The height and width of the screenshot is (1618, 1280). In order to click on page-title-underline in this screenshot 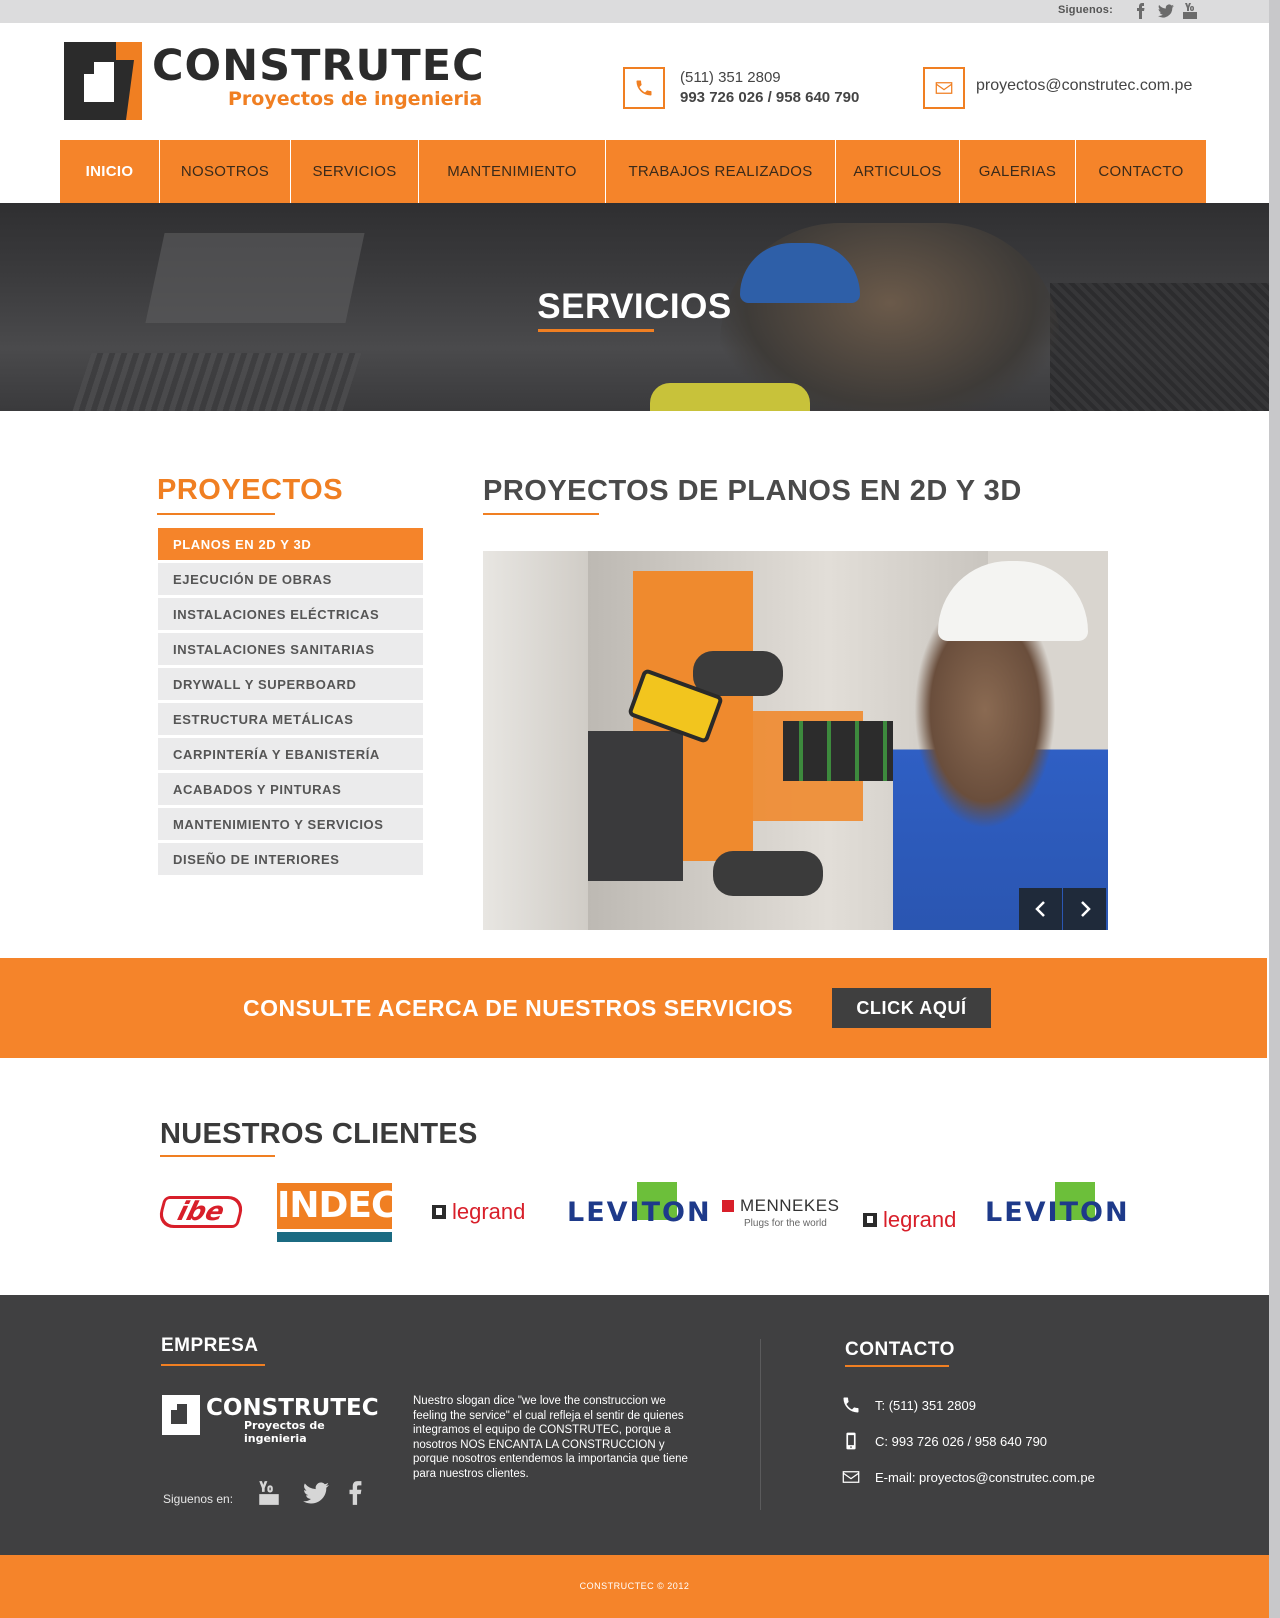, I will do `click(596, 330)`.